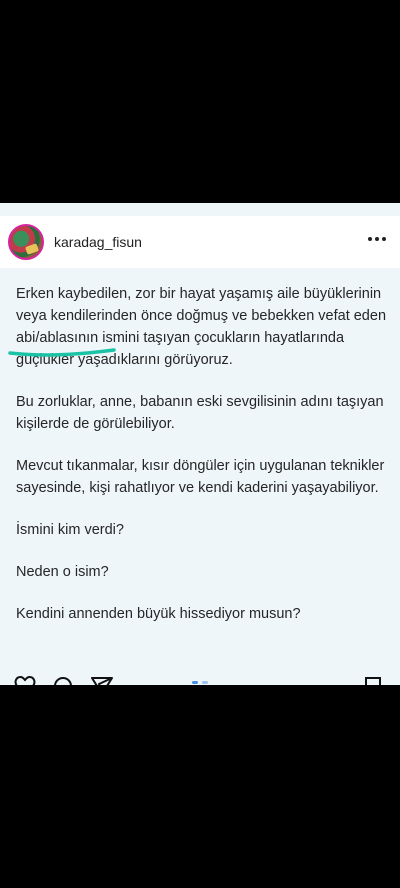 Image resolution: width=400 pixels, height=888 pixels. Describe the element at coordinates (63, 680) in the screenshot. I see `comment-icon` at that location.